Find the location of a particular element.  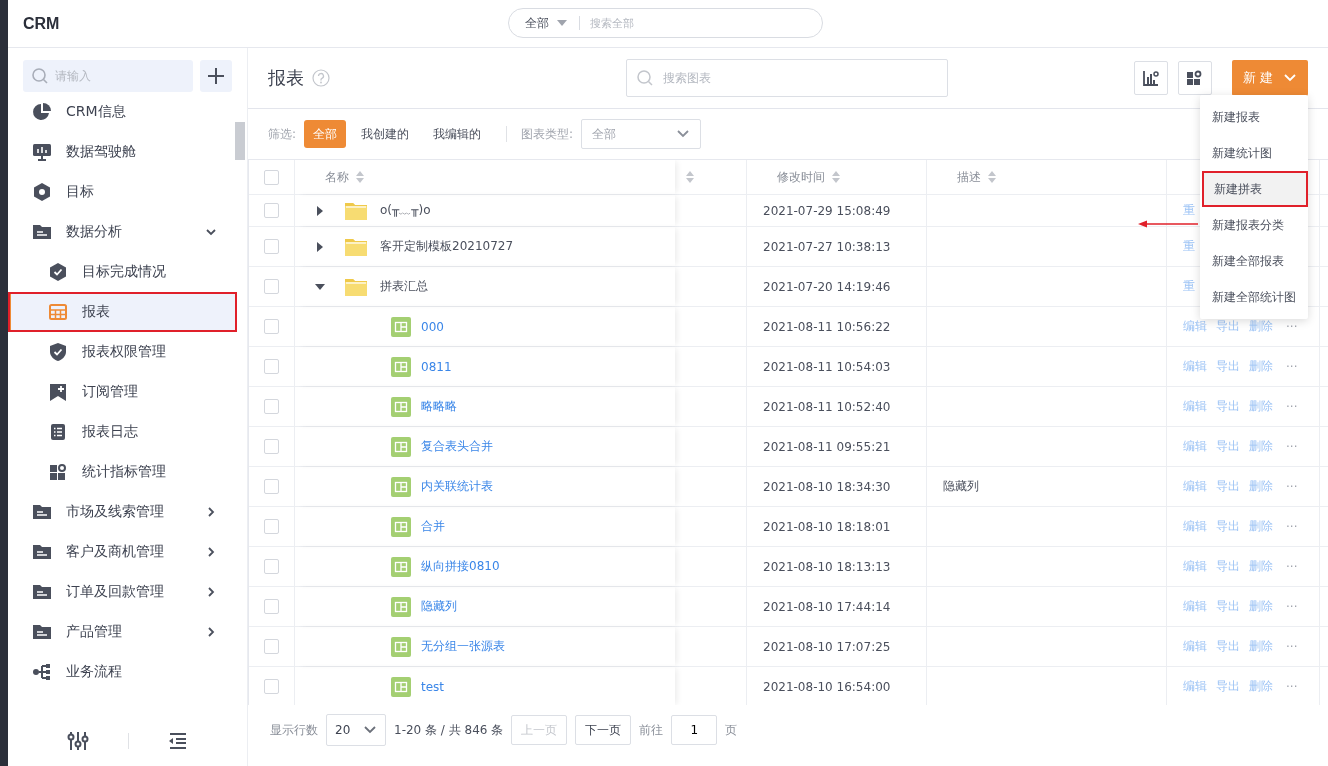

nav-item: 目标 is located at coordinates (127, 192).